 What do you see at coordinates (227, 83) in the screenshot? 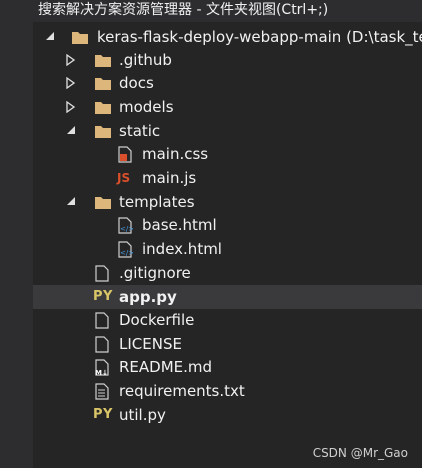
I see `tree-item-docs: docs` at bounding box center [227, 83].